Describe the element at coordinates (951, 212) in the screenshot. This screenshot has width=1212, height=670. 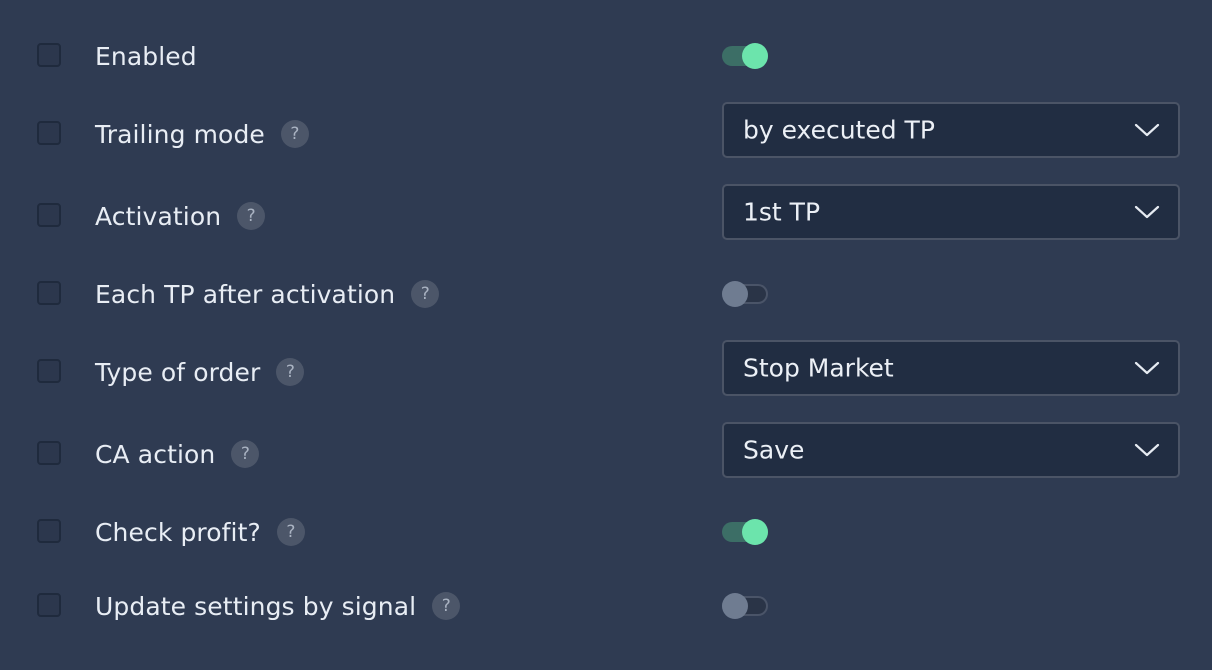
I see `activation-select: 1st TP` at that location.